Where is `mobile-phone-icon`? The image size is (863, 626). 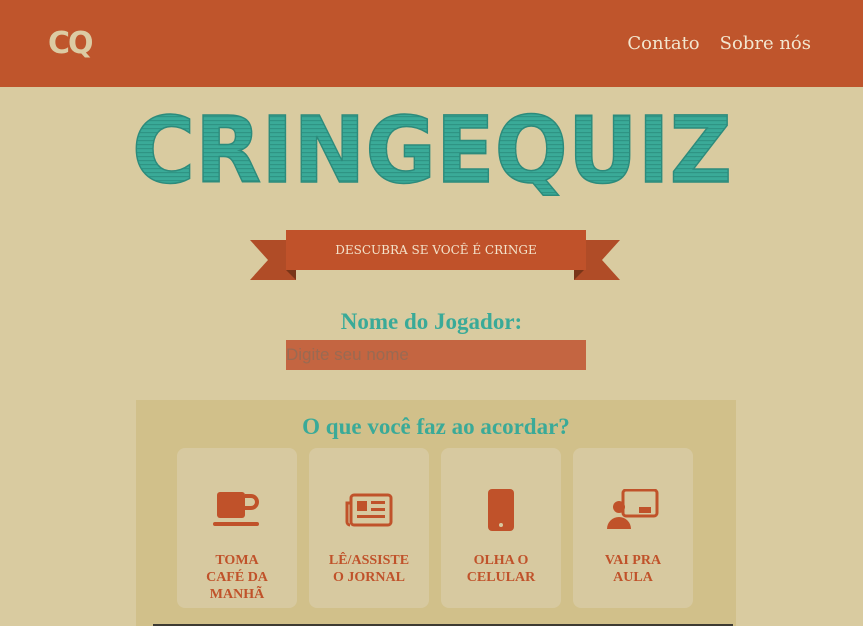 mobile-phone-icon is located at coordinates (501, 510).